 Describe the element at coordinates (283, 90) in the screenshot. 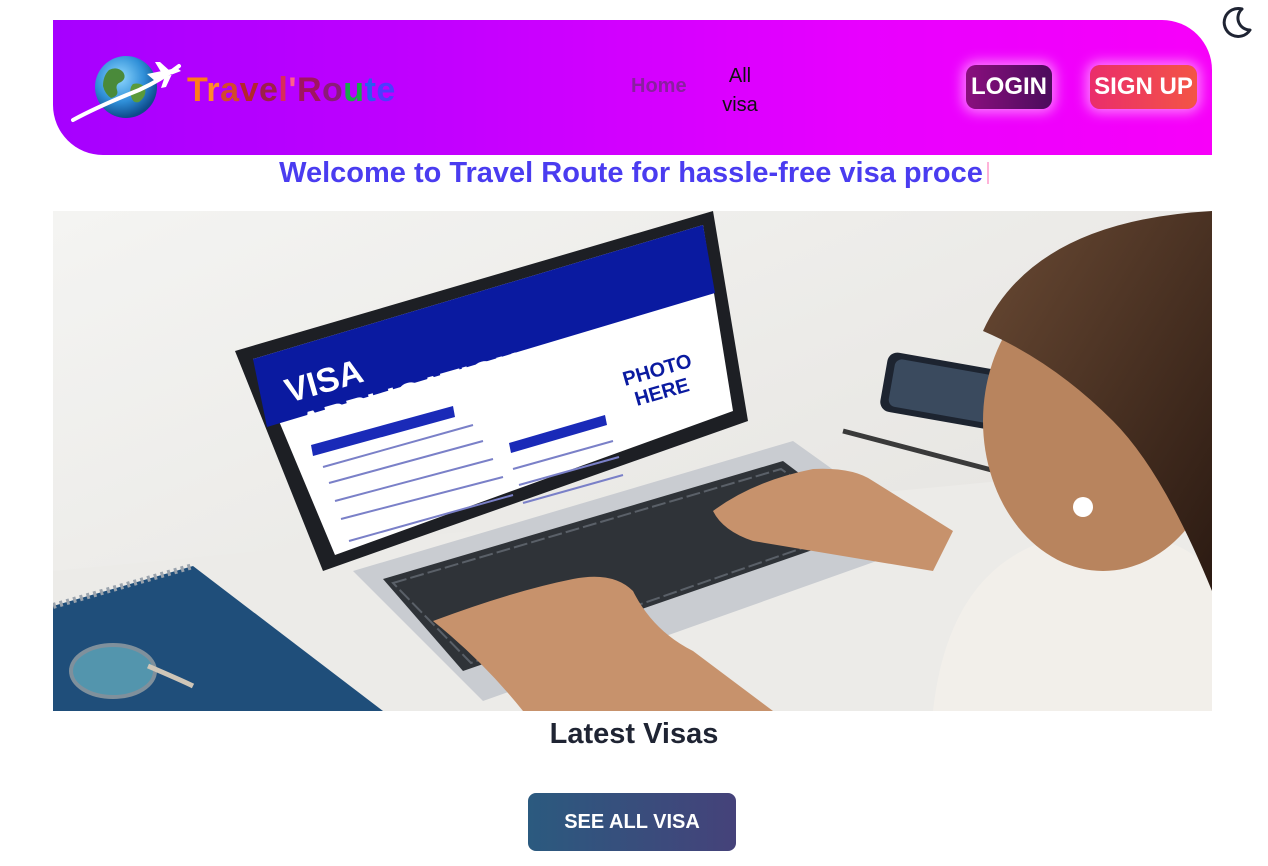

I see `brand-letter: l` at that location.